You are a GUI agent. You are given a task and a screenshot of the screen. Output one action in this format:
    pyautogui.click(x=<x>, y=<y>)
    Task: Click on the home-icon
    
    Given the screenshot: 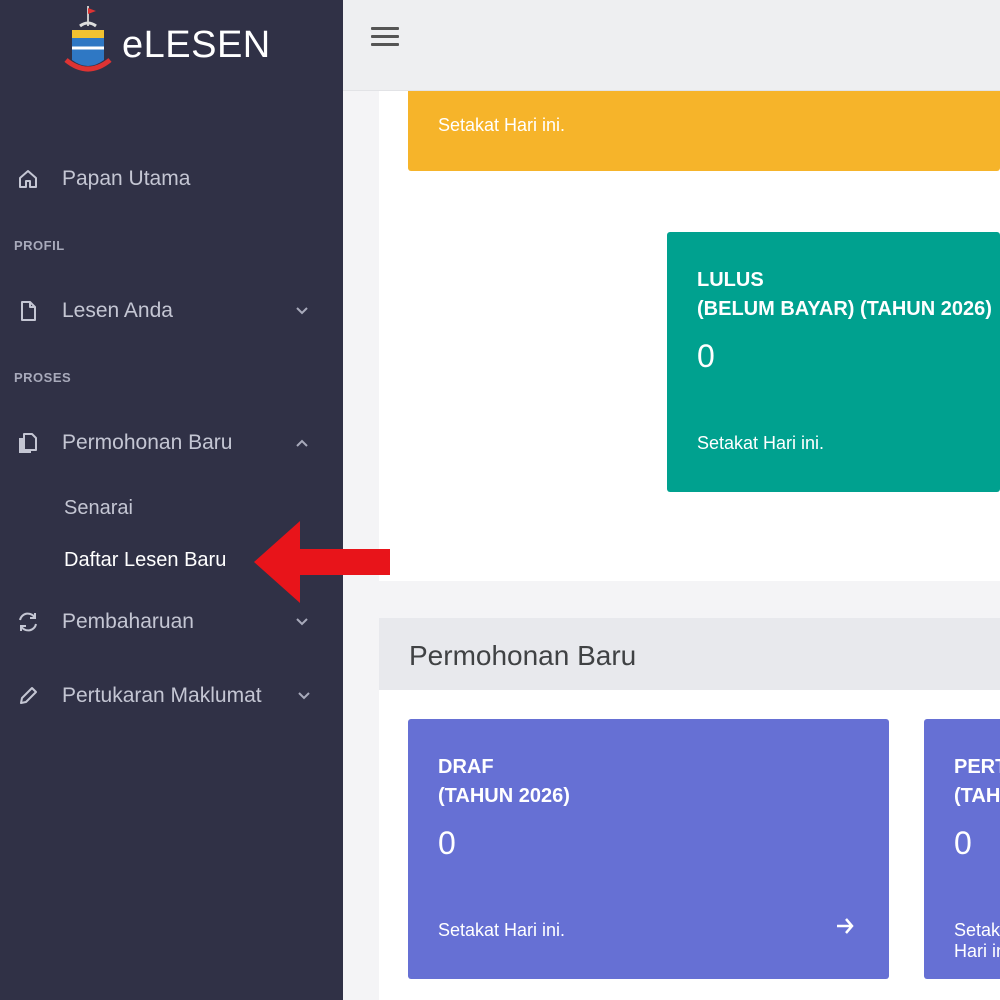 What is the action you would take?
    pyautogui.click(x=28, y=179)
    